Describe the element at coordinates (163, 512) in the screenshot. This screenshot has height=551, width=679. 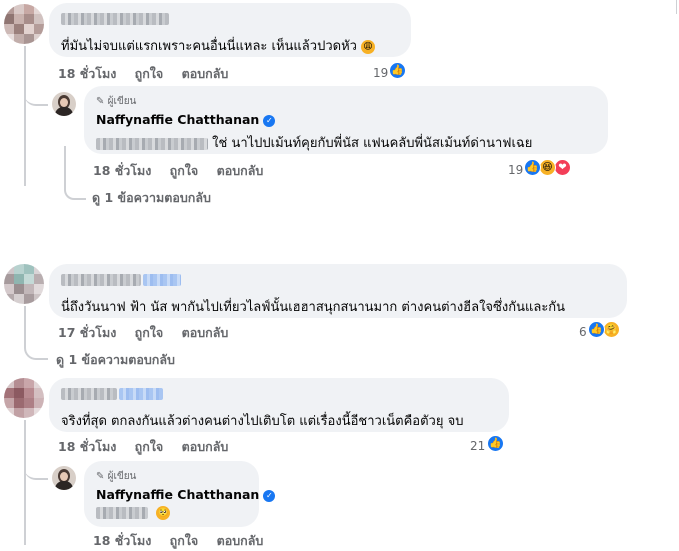
I see `pleading-face-icon: 🥺` at that location.